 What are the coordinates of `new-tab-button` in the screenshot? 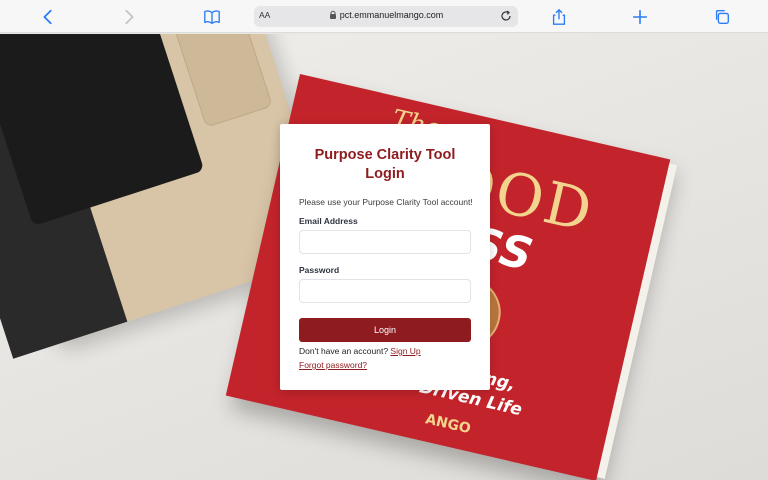 It's located at (640, 17).